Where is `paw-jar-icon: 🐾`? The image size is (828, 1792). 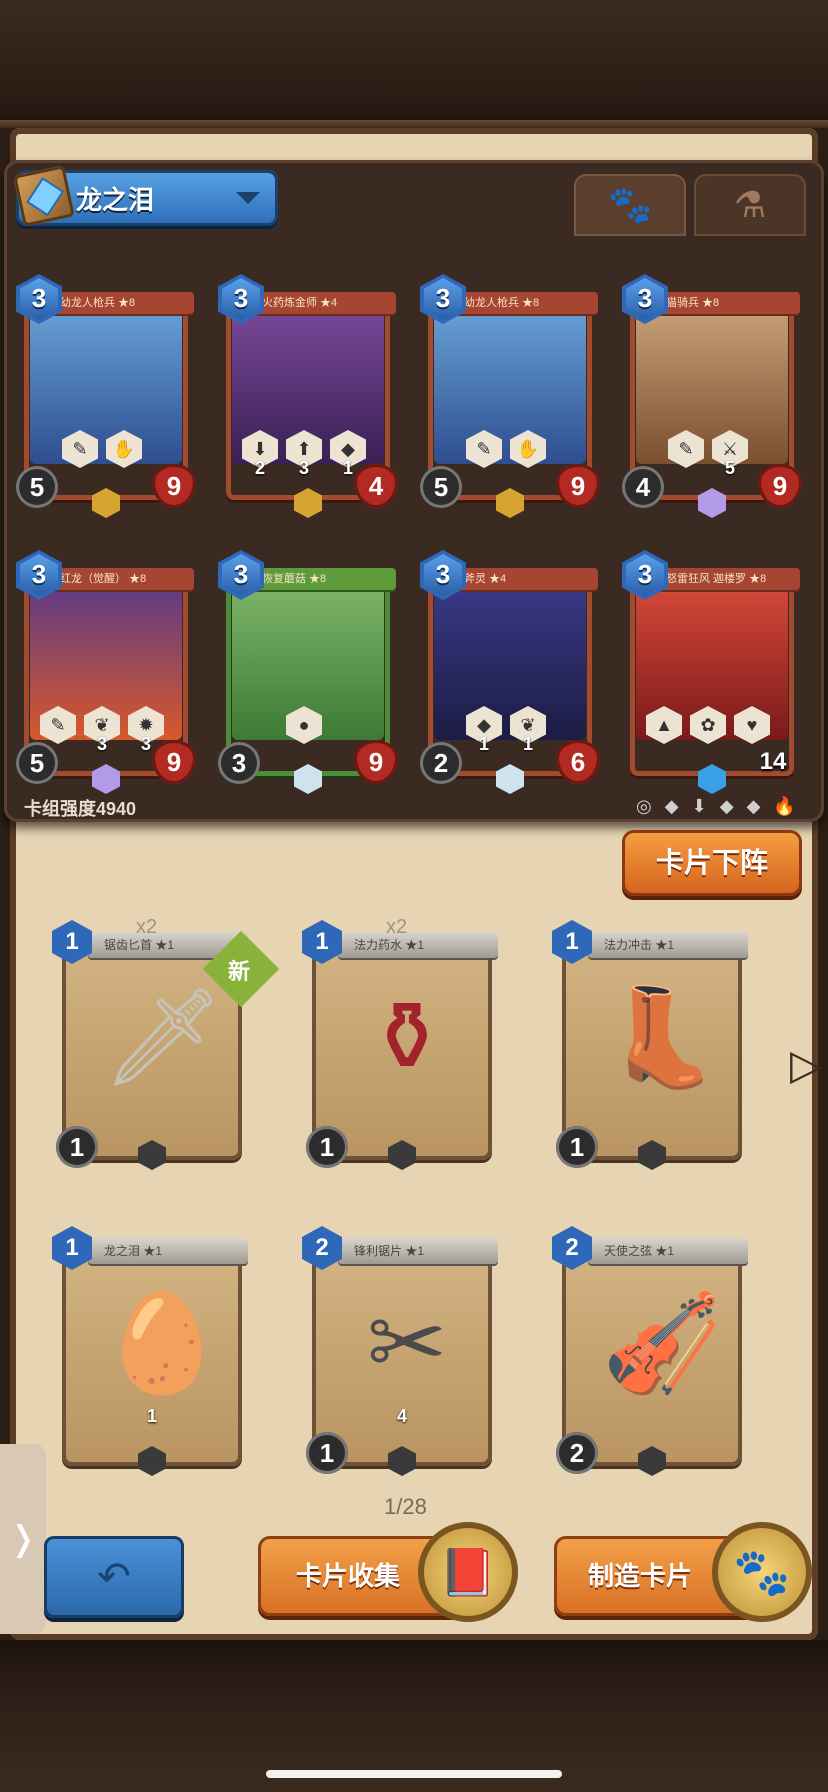 paw-jar-icon: 🐾 is located at coordinates (762, 1572).